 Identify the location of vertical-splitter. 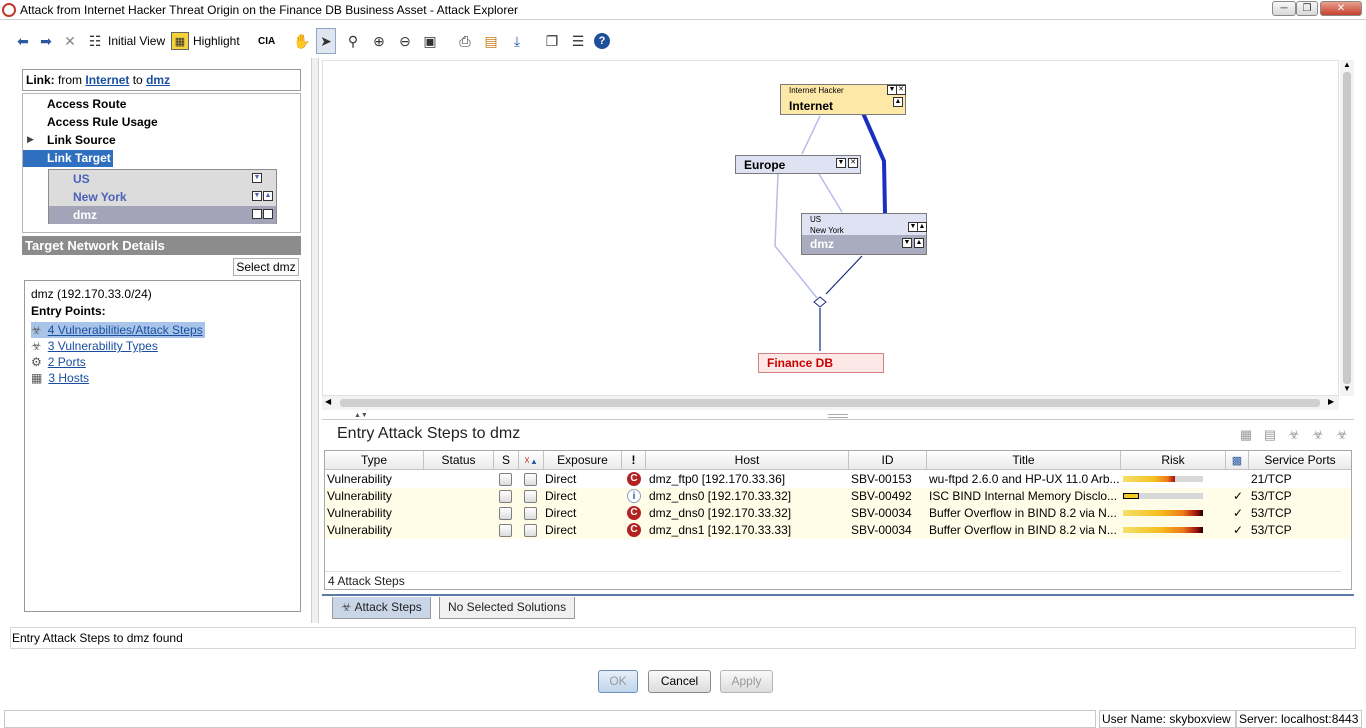
(315, 340).